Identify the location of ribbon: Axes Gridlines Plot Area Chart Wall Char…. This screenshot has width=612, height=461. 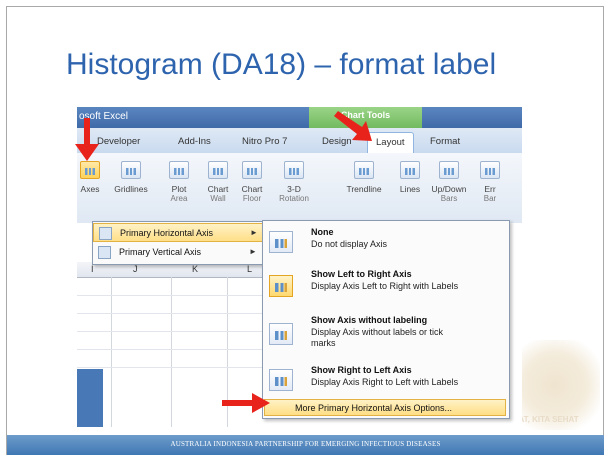
(299, 188).